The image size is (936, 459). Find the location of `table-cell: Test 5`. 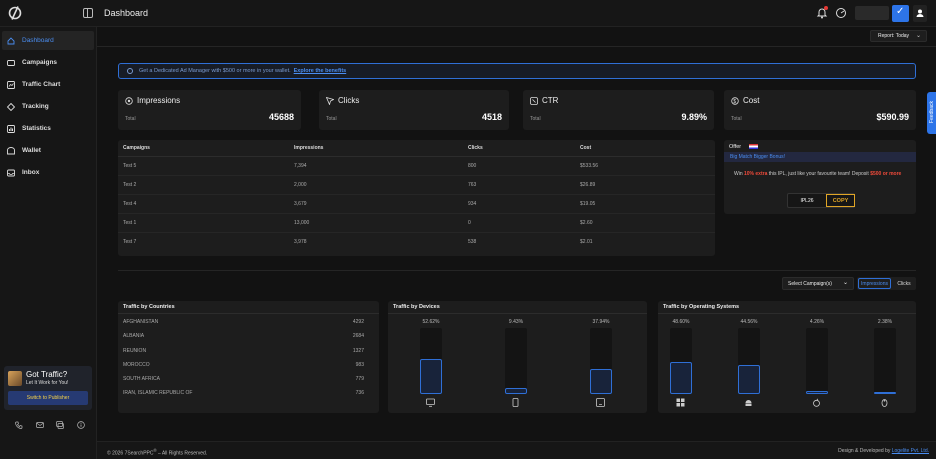

table-cell: Test 5 is located at coordinates (130, 166).